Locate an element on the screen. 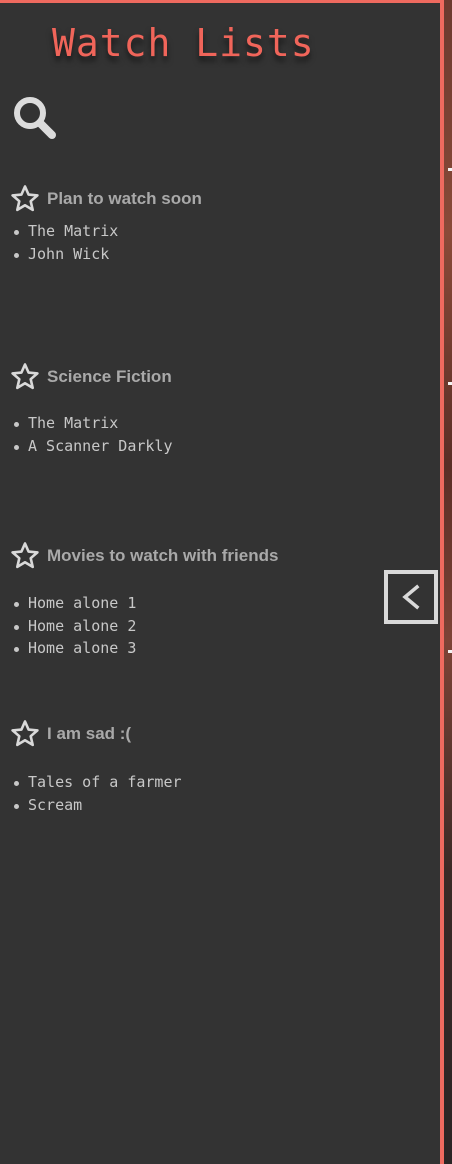 Image resolution: width=452 pixels, height=1164 pixels. search-button is located at coordinates (35, 118).